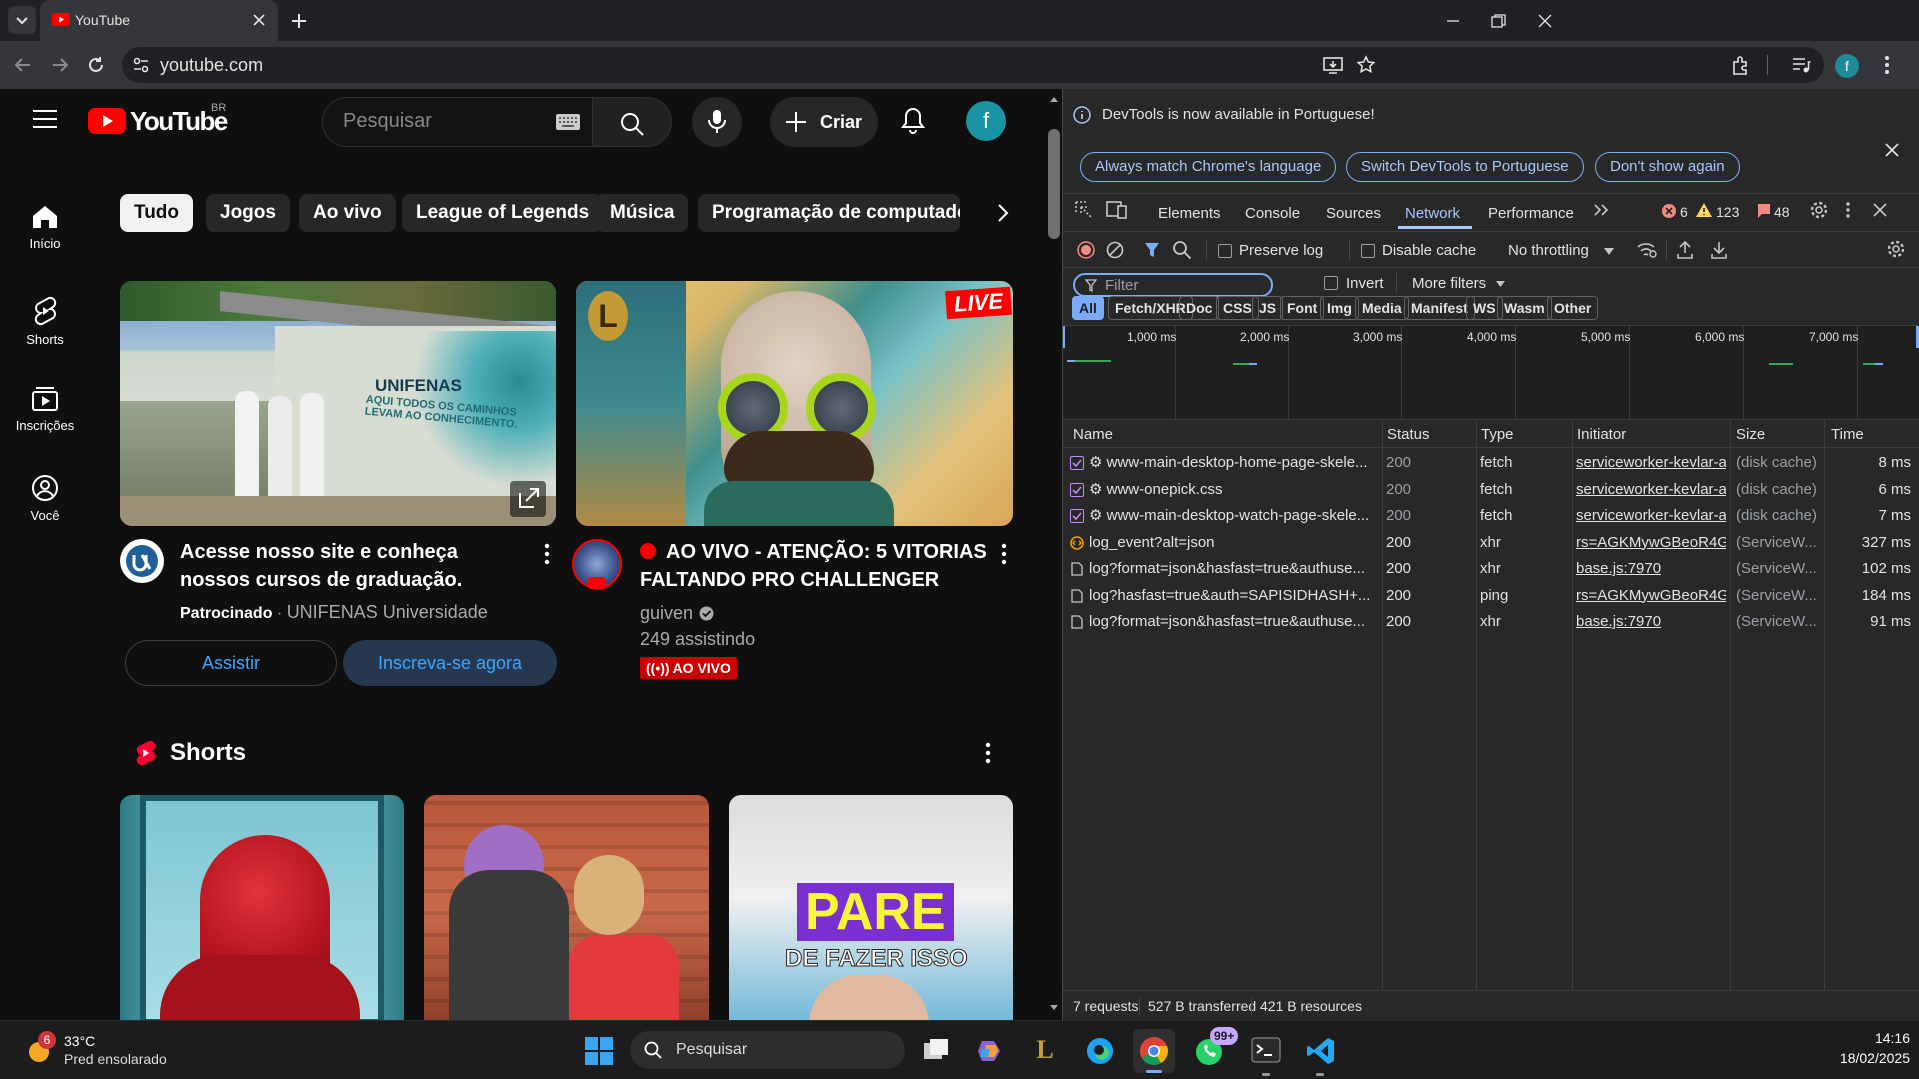 The height and width of the screenshot is (1079, 1919). What do you see at coordinates (22, 20) in the screenshot?
I see `tab-search-button` at bounding box center [22, 20].